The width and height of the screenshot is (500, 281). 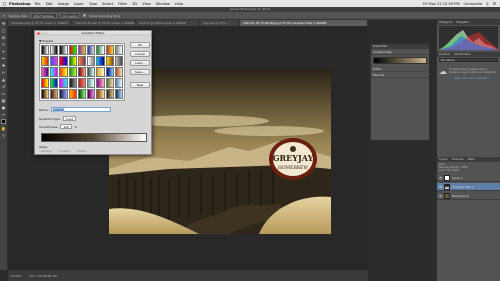 What do you see at coordinates (79, 4) in the screenshot?
I see `menu-layer: Layer` at bounding box center [79, 4].